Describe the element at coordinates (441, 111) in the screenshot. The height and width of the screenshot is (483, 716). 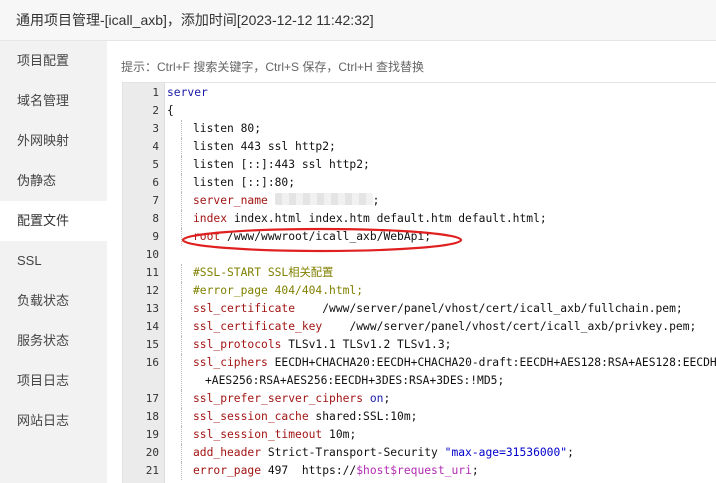
I see `code-text: {` at that location.